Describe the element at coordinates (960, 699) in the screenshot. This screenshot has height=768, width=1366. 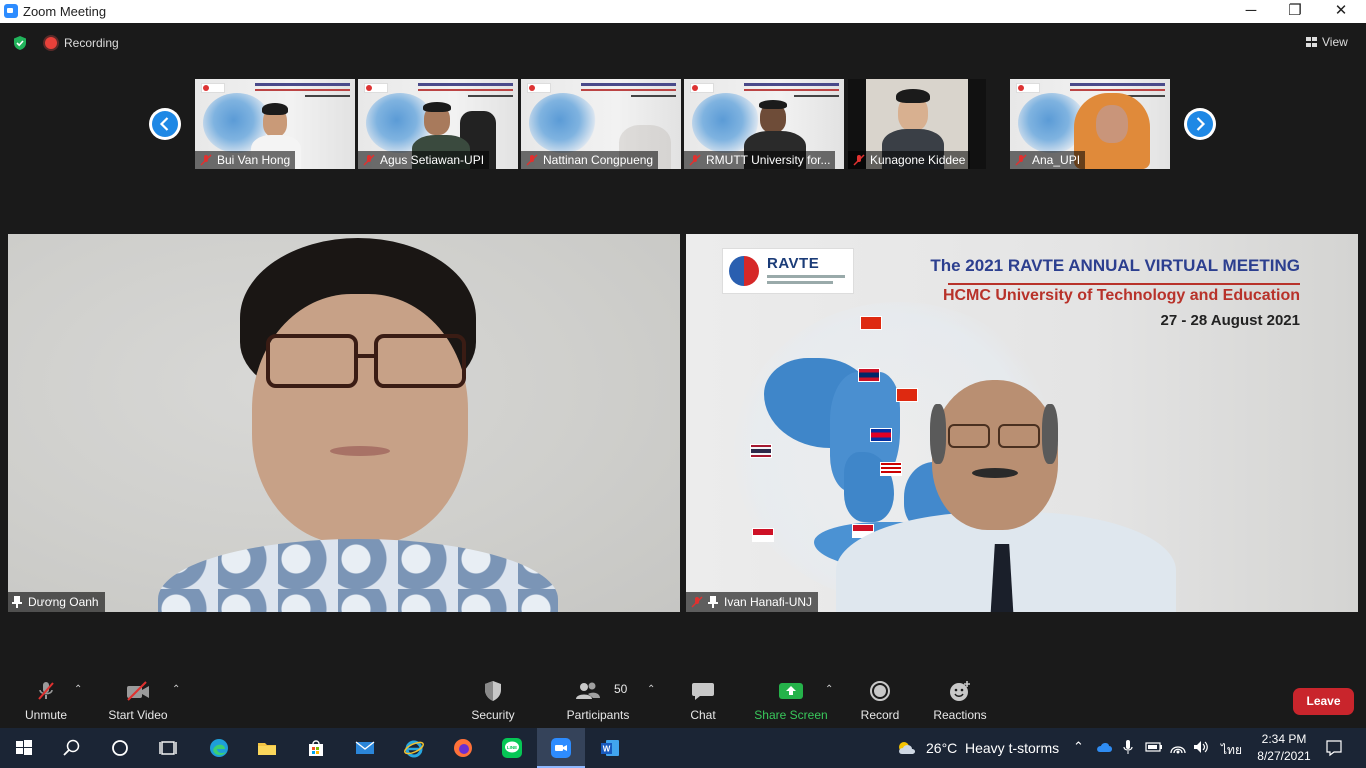
I see `reactions-button: Reactions` at that location.